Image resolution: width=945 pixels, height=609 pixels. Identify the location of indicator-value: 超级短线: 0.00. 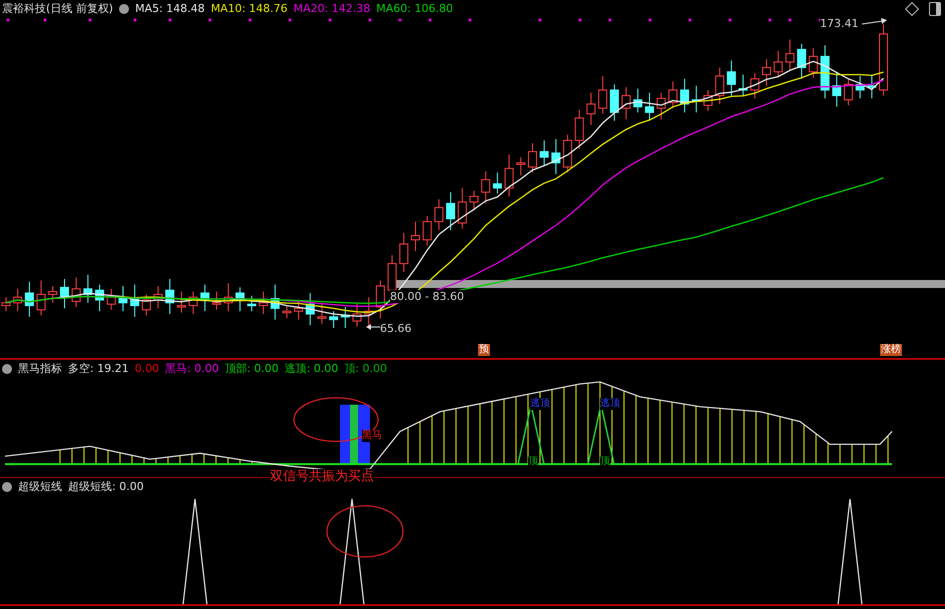
(106, 487).